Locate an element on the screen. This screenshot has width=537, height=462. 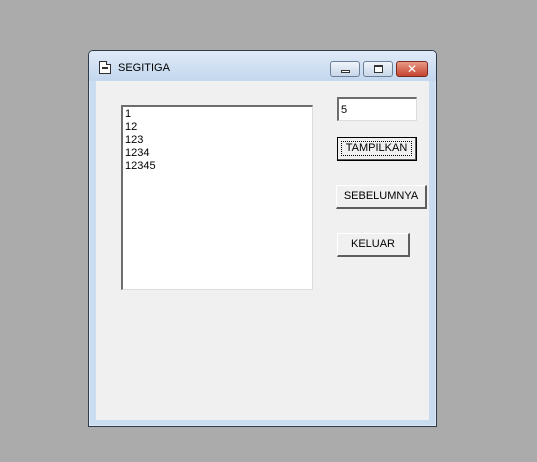
number-input is located at coordinates (377, 109).